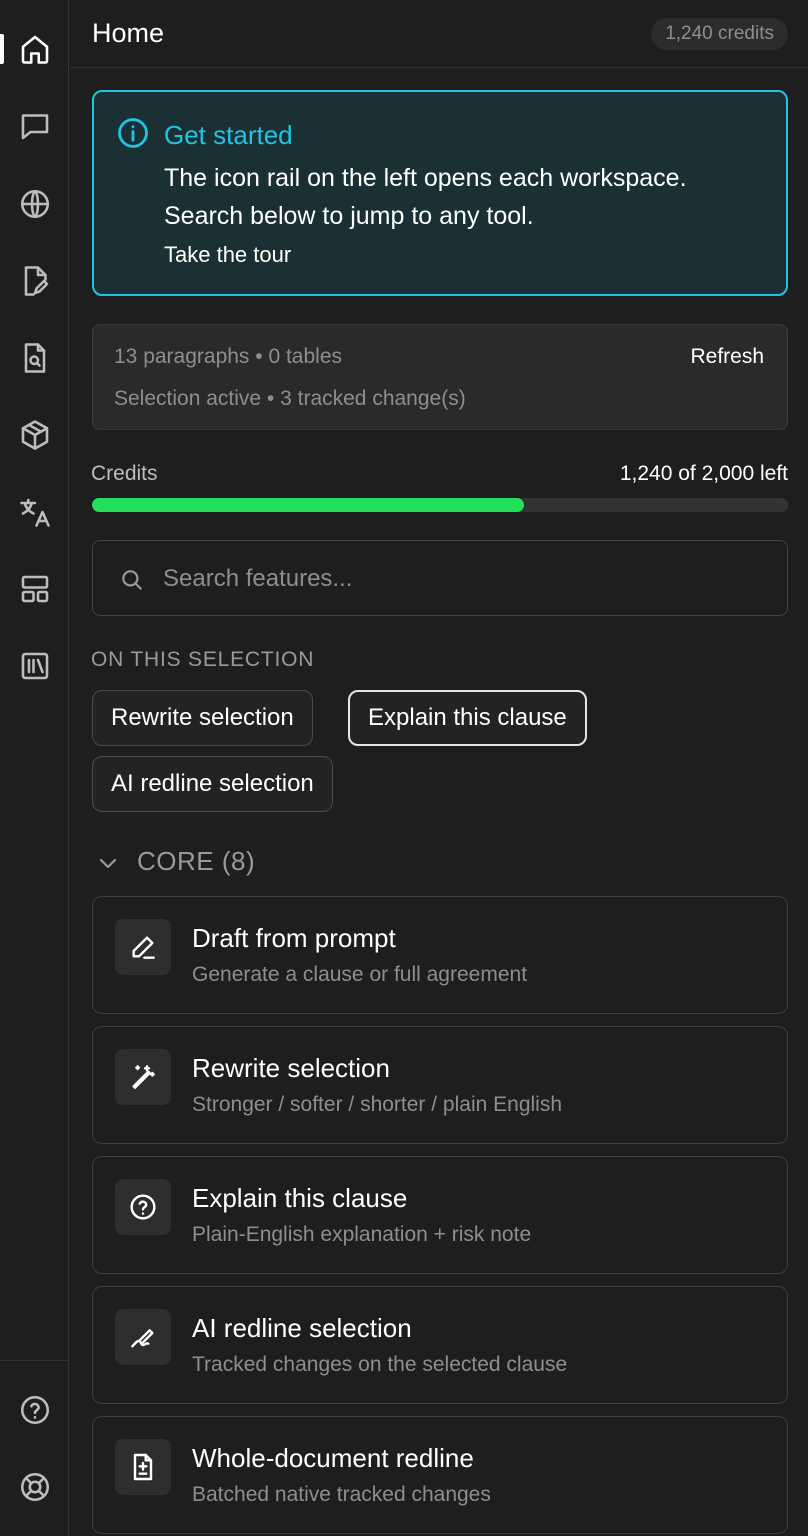 This screenshot has width=808, height=1536. Describe the element at coordinates (719, 34) in the screenshot. I see `credits-badge: 1,240 credits` at that location.